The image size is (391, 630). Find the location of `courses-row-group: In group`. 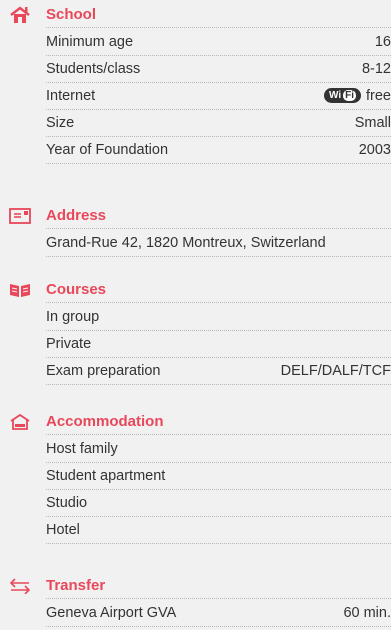

courses-row-group: In group is located at coordinates (218, 317).